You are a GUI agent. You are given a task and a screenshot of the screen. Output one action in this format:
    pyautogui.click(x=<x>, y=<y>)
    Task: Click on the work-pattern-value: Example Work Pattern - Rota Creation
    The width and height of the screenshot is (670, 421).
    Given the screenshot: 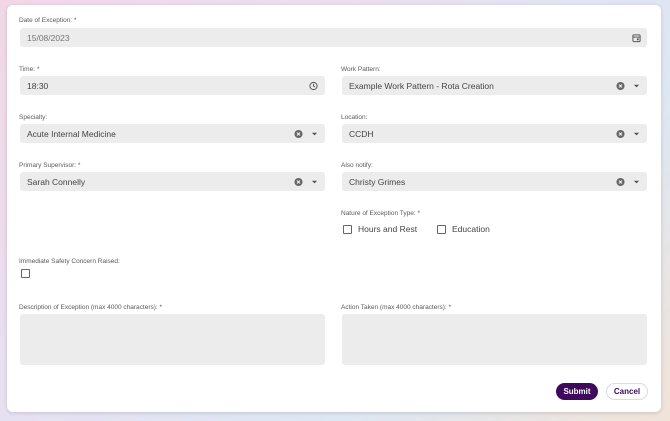 What is the action you would take?
    pyautogui.click(x=421, y=85)
    